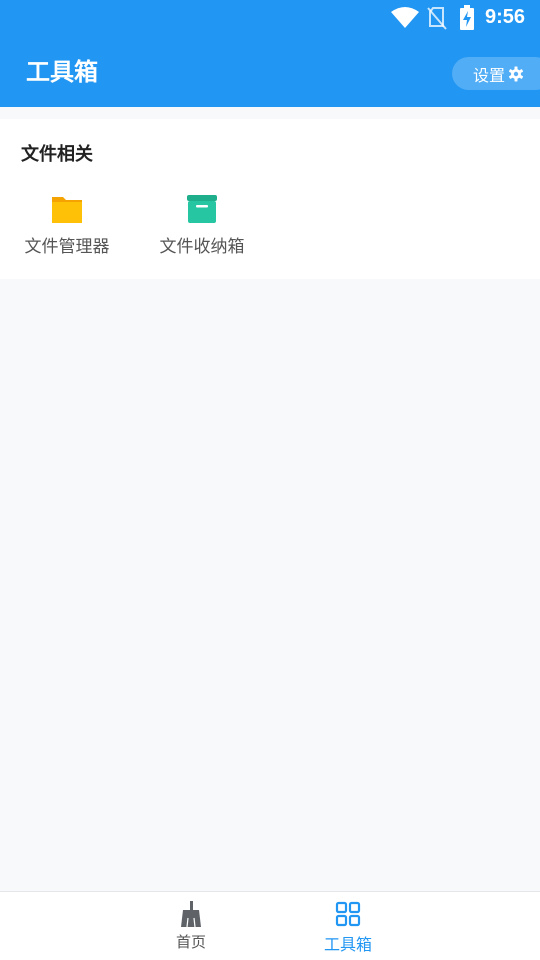 This screenshot has width=540, height=960. I want to click on folder-icon, so click(67, 210).